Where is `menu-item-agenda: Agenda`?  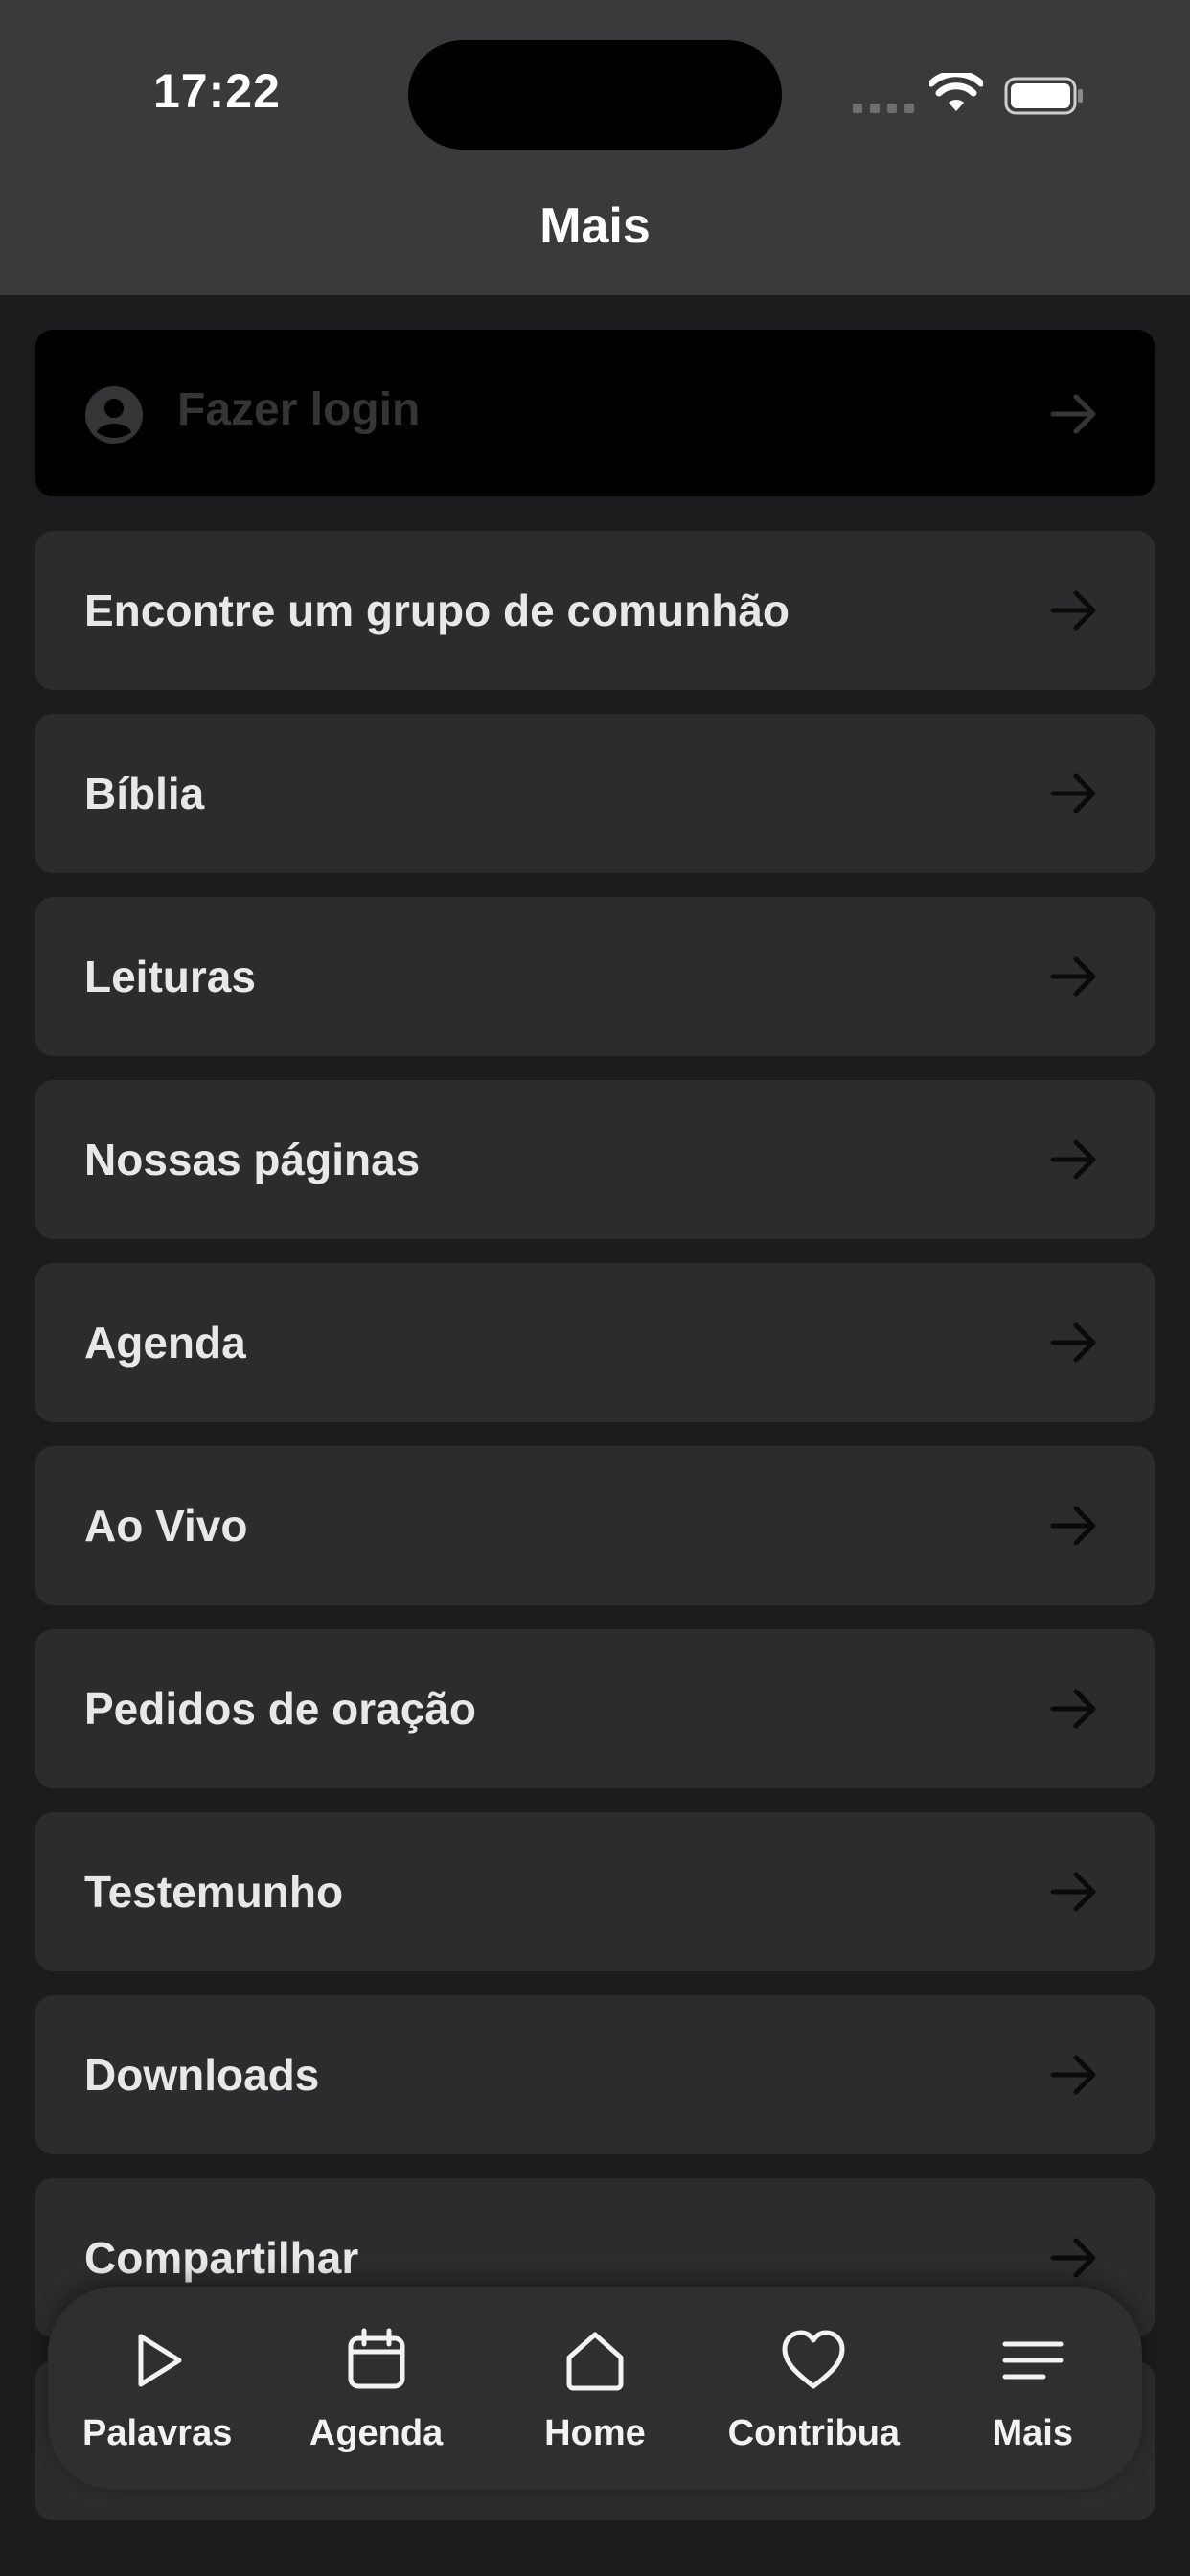 menu-item-agenda: Agenda is located at coordinates (595, 1342).